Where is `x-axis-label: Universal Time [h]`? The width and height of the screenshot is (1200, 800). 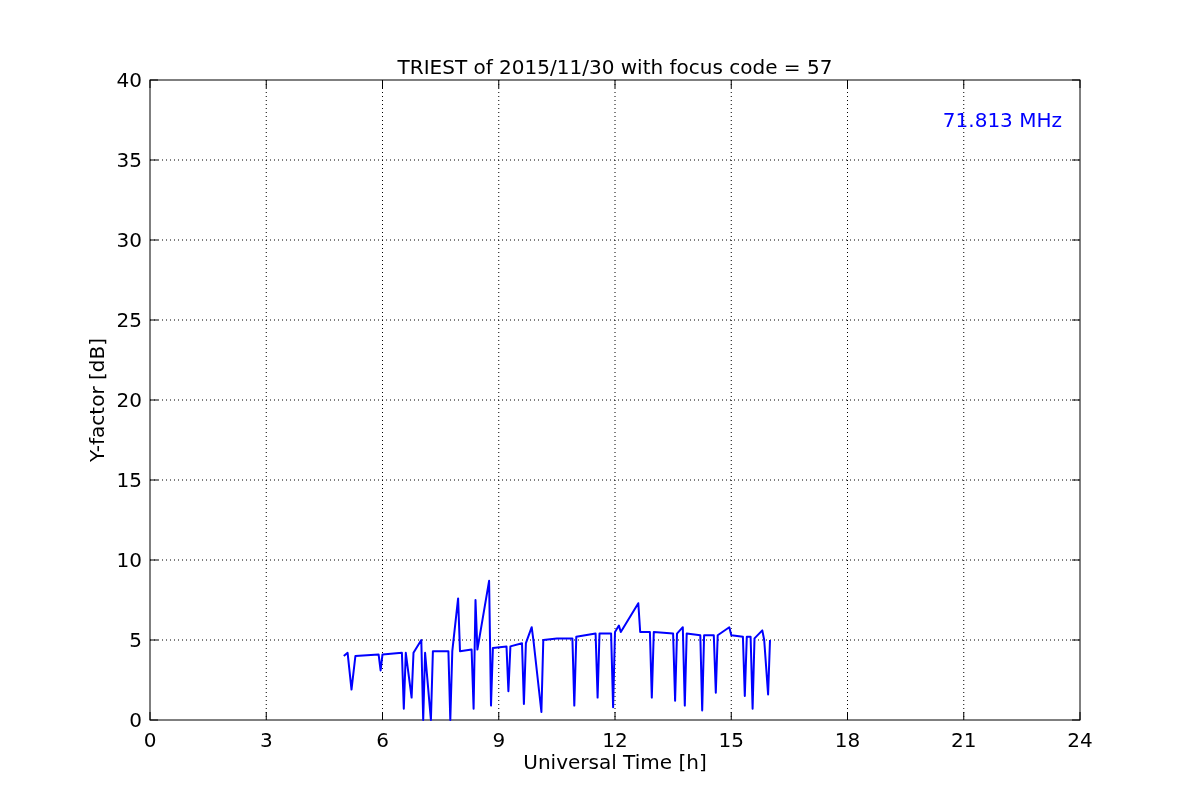
x-axis-label: Universal Time [h] is located at coordinates (615, 762).